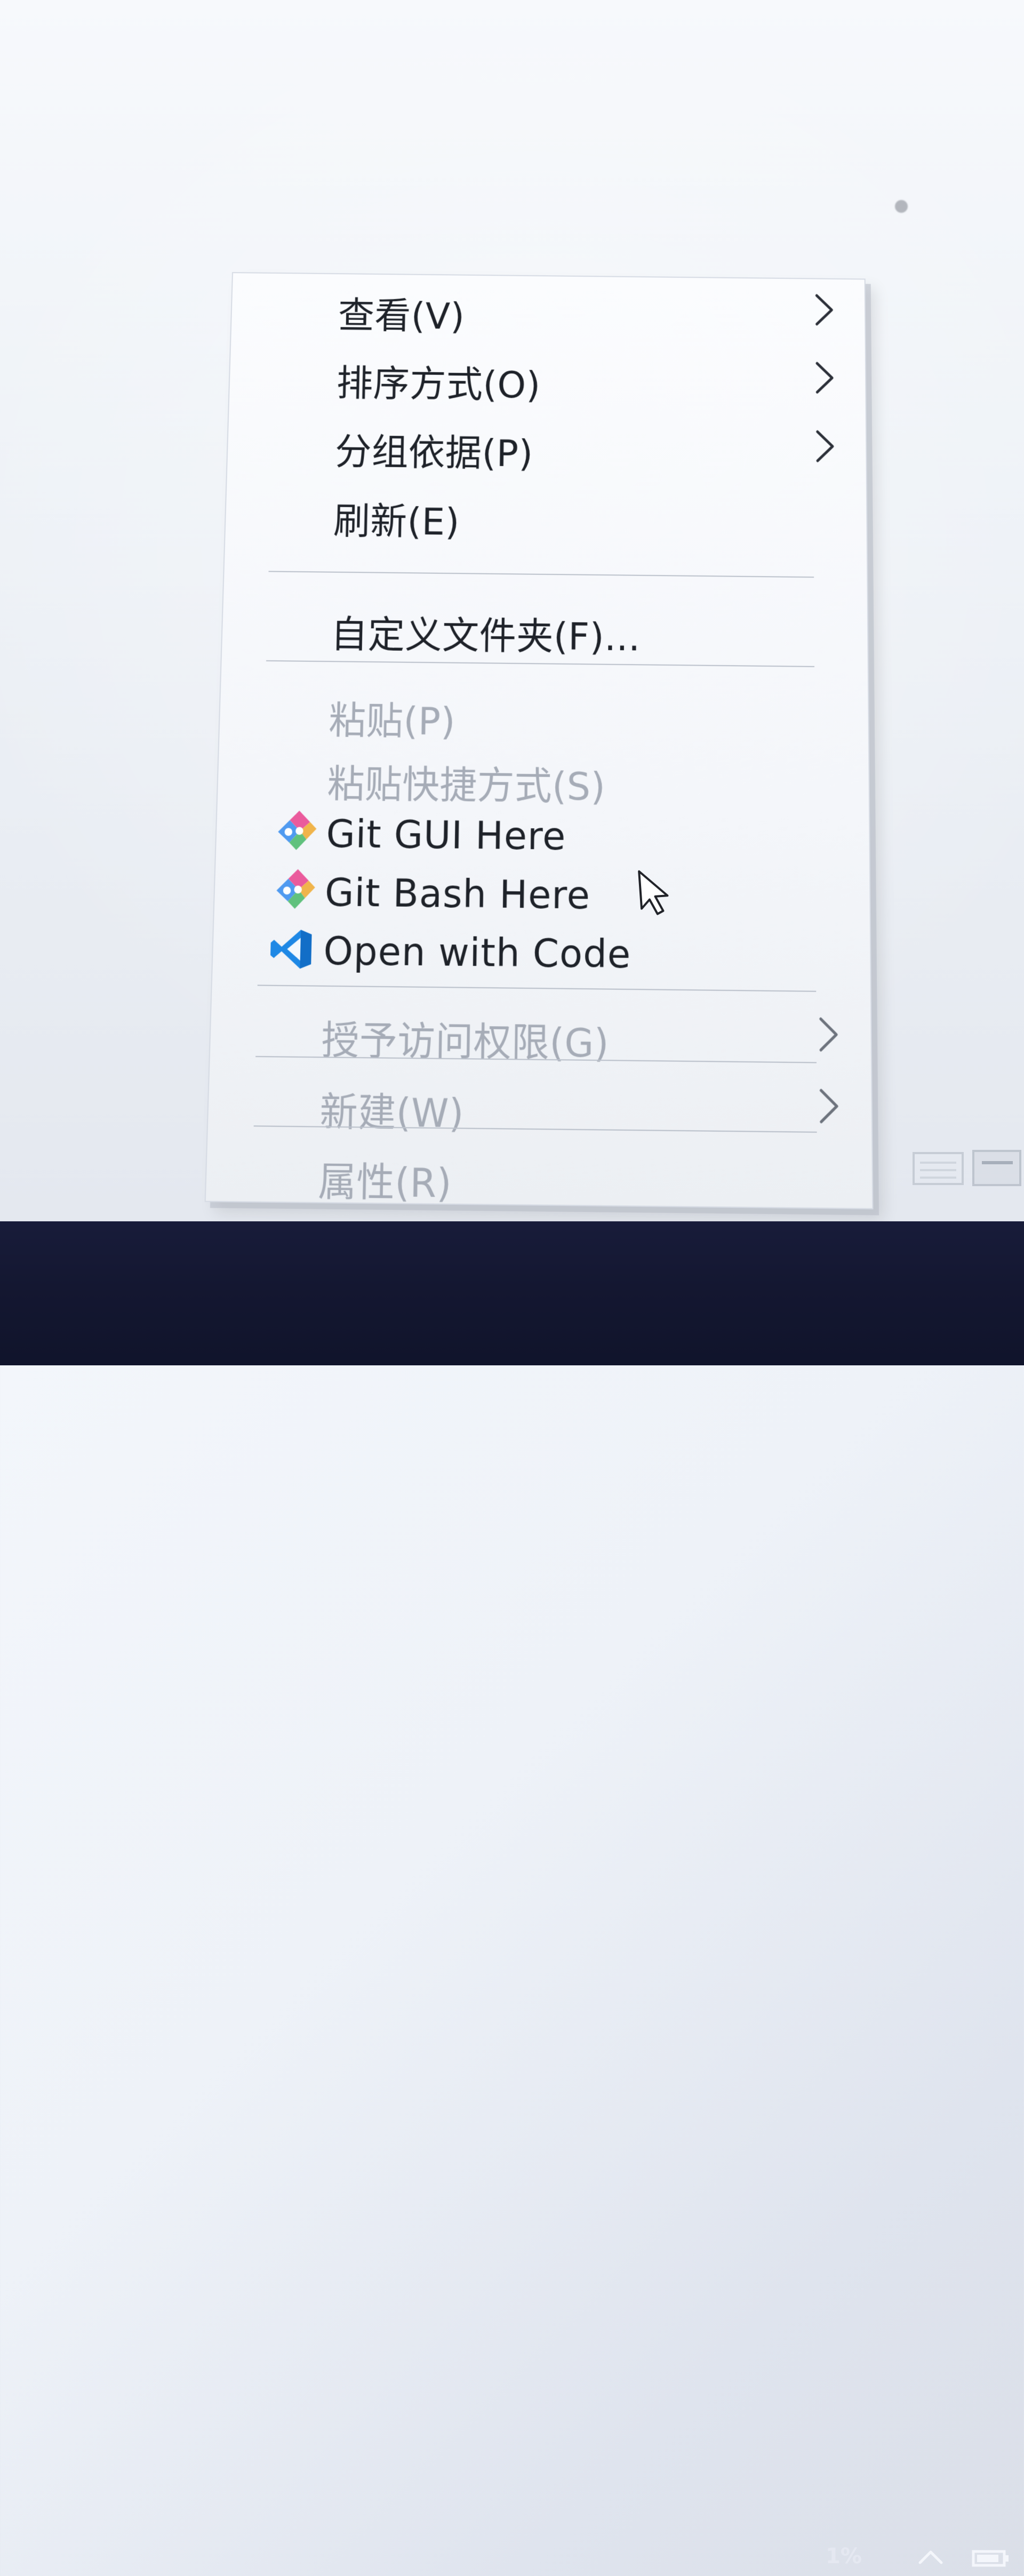  Describe the element at coordinates (966, 1166) in the screenshot. I see `view-toggle-icons` at that location.